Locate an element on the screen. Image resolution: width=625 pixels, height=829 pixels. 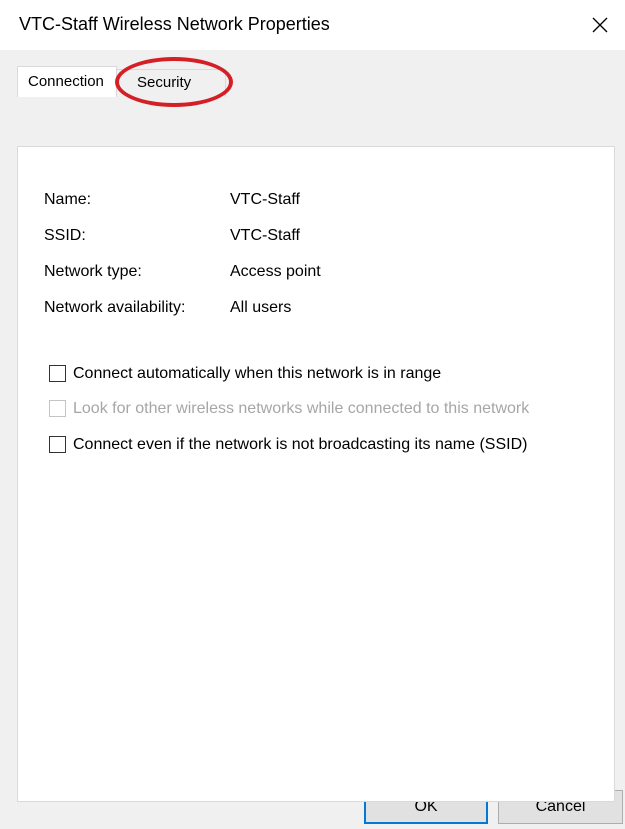
close-icon is located at coordinates (600, 25).